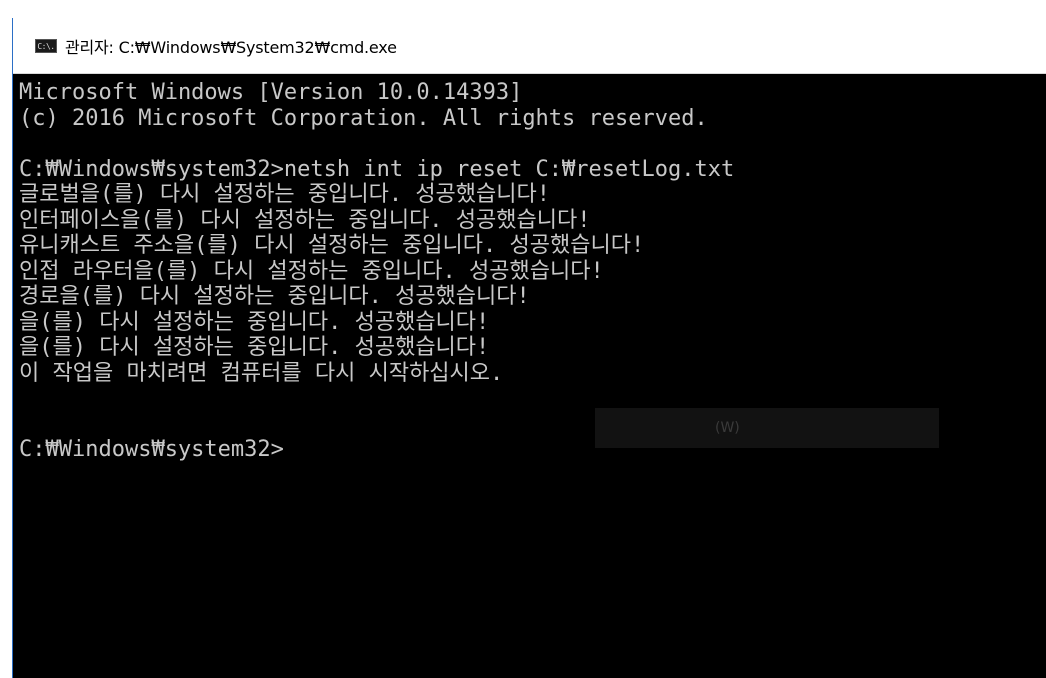  I want to click on title-bar: C:\. 관리자: C:₩Windows₩System32₩cmd.exe, so click(529, 46).